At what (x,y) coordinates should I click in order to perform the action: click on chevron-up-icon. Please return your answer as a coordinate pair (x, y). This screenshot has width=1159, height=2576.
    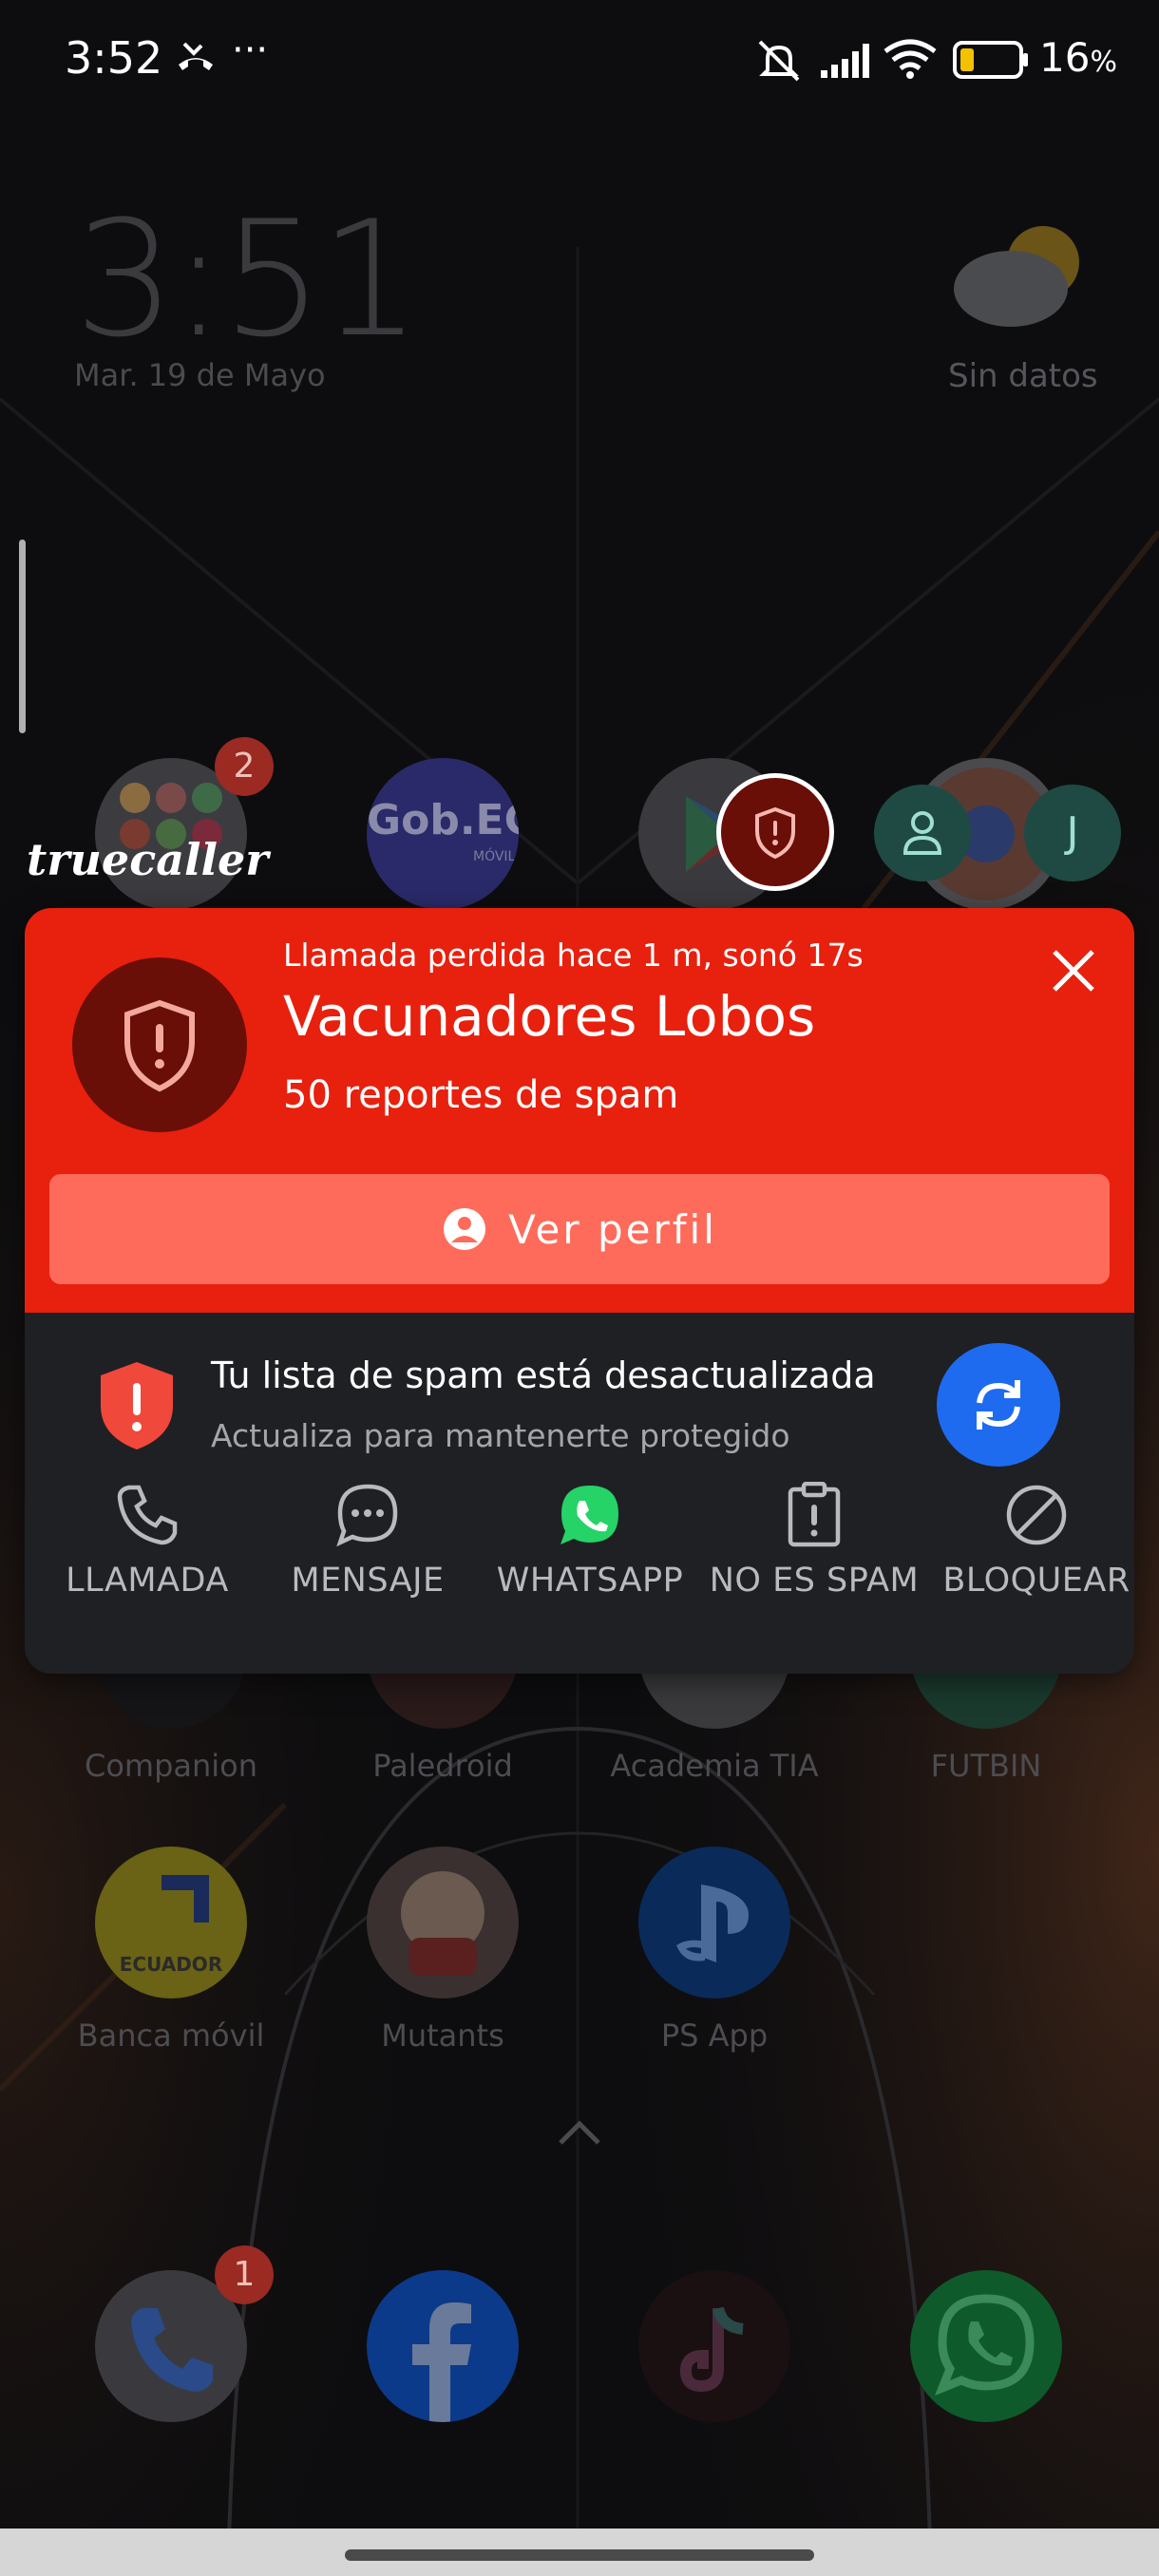
    Looking at the image, I should click on (579, 2132).